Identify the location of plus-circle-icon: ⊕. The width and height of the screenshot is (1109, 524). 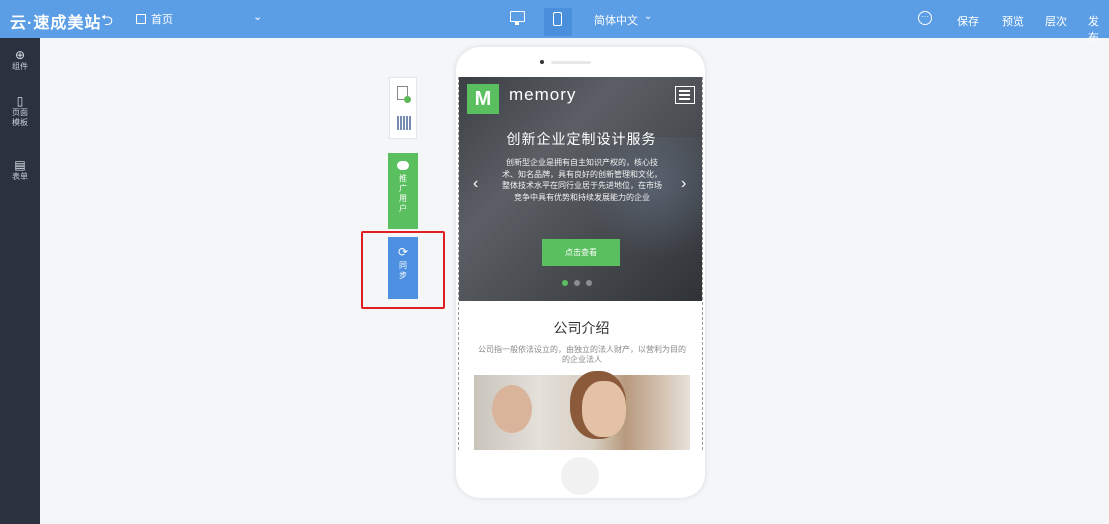
(20, 55).